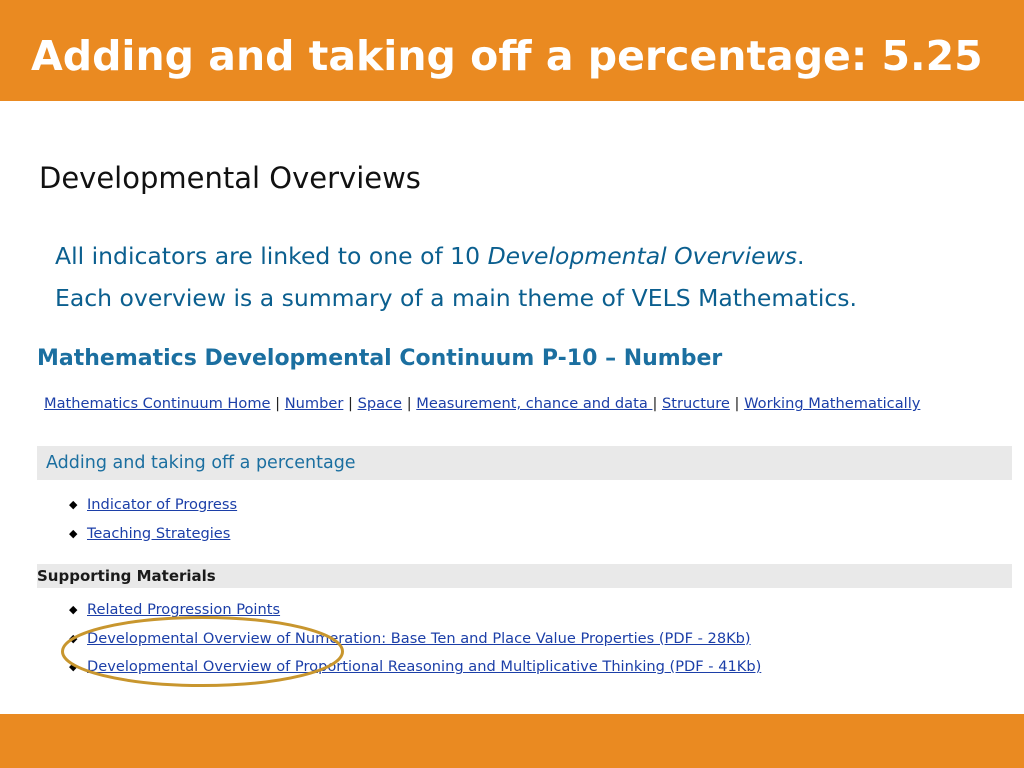 Image resolution: width=1024 pixels, height=768 pixels. I want to click on supporting-materials-title: Supporting Materials, so click(126, 576).